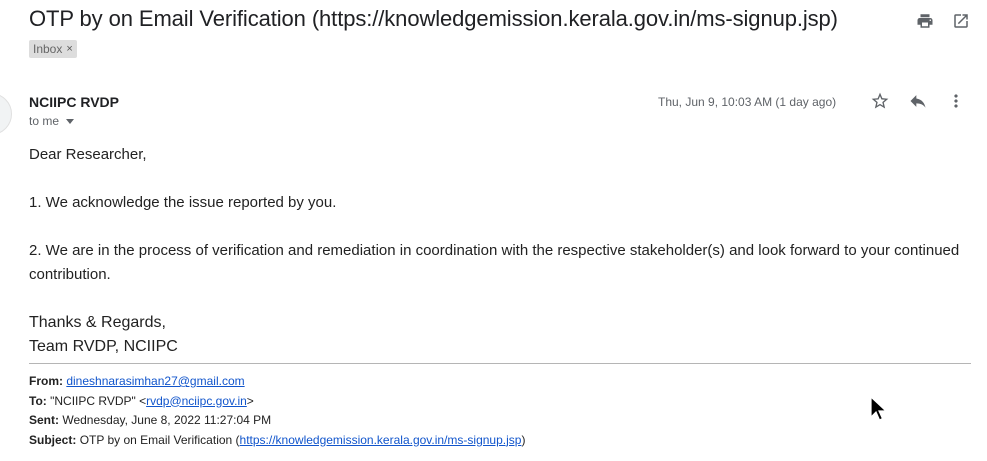 The width and height of the screenshot is (987, 461). I want to click on label-chip-text: Inbox, so click(48, 49).